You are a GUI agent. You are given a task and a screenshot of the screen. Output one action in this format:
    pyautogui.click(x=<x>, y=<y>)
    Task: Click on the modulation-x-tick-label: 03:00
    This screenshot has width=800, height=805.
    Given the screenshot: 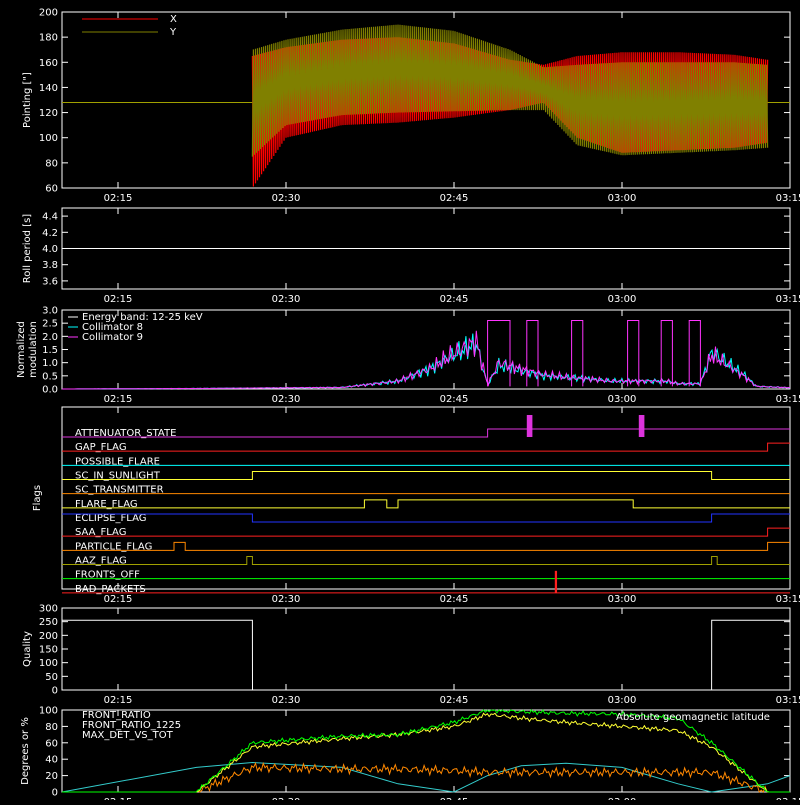 What is the action you would take?
    pyautogui.click(x=622, y=399)
    